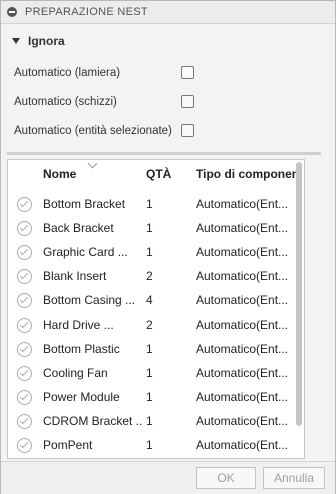 The height and width of the screenshot is (494, 336). What do you see at coordinates (226, 478) in the screenshot?
I see `ok-button: OK` at bounding box center [226, 478].